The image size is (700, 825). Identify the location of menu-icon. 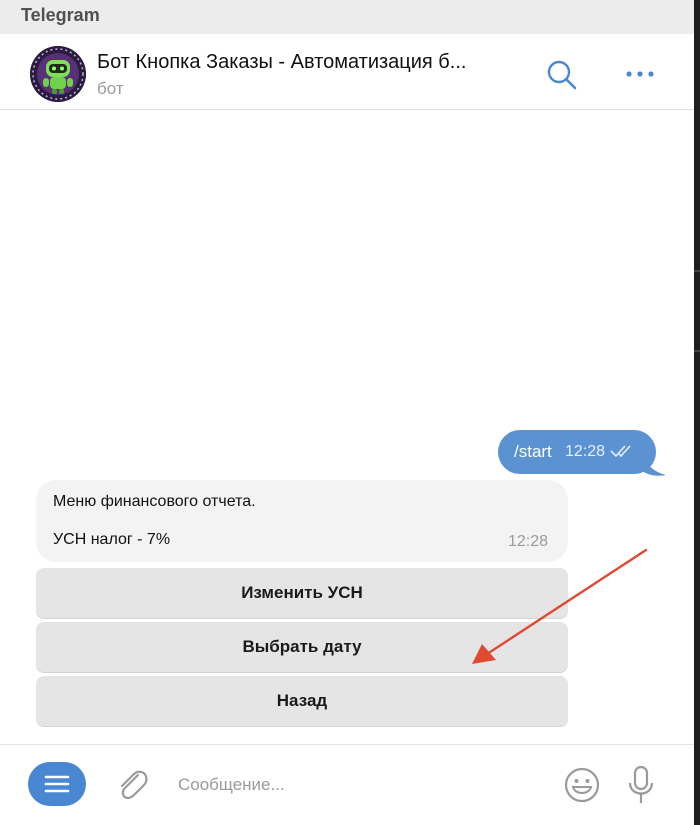
(57, 784).